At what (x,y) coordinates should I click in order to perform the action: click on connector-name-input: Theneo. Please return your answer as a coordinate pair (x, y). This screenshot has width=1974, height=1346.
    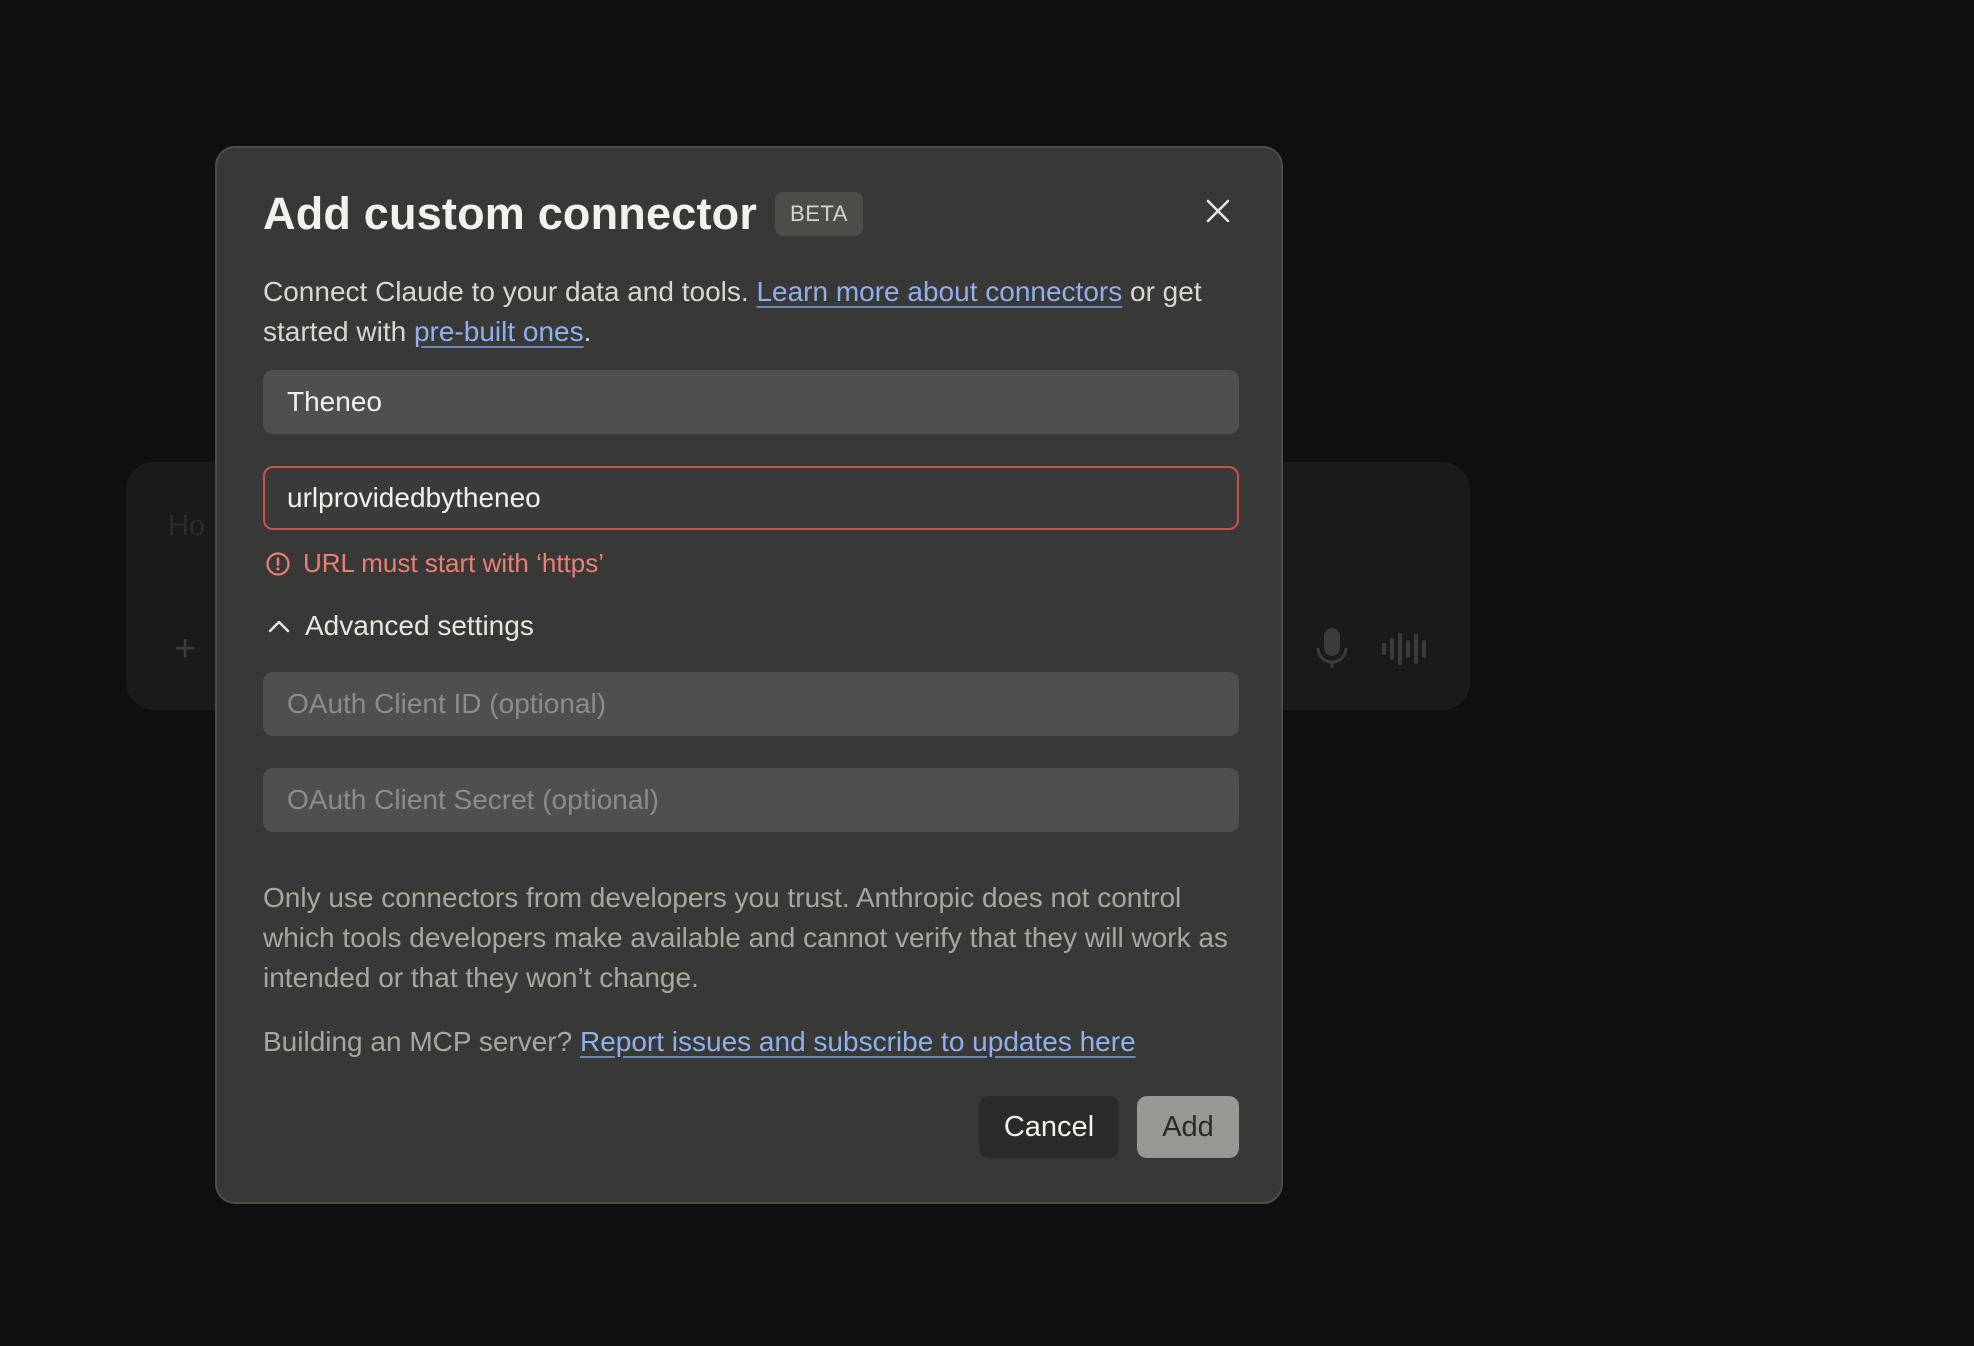
    Looking at the image, I should click on (751, 402).